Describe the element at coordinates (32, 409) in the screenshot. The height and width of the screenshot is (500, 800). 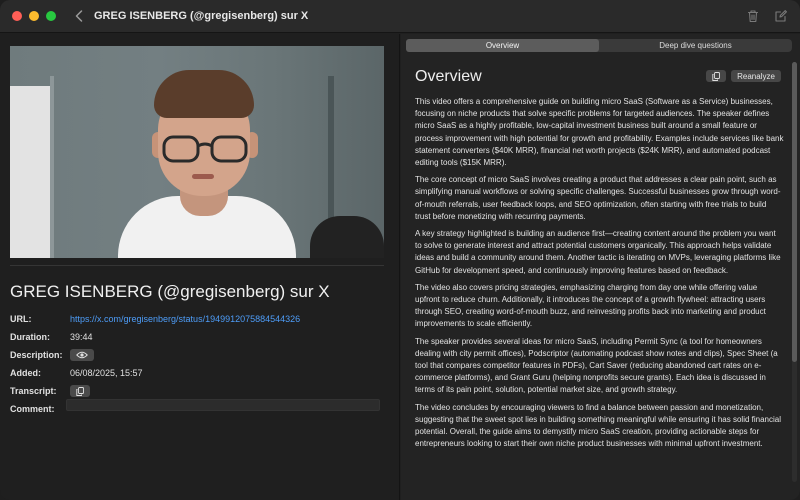
I see `comment-label: Comment:` at that location.